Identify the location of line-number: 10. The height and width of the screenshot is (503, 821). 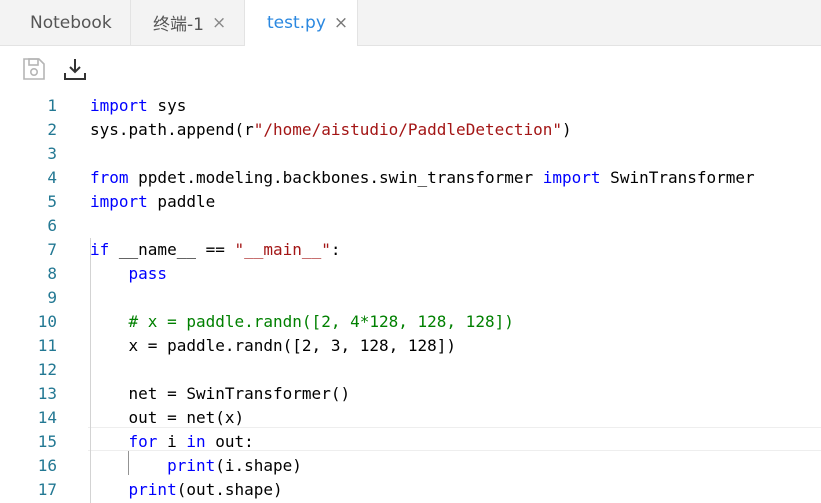
(47, 321).